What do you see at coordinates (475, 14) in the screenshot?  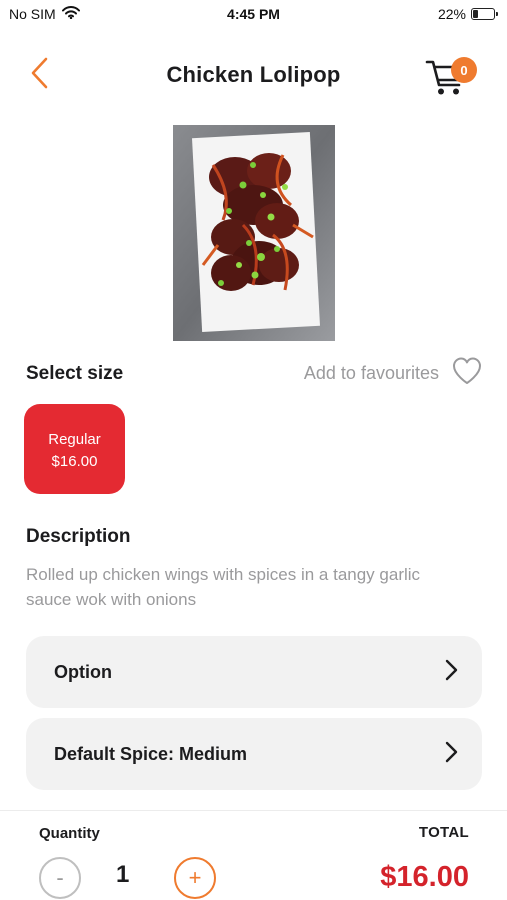 I see `battery-level` at bounding box center [475, 14].